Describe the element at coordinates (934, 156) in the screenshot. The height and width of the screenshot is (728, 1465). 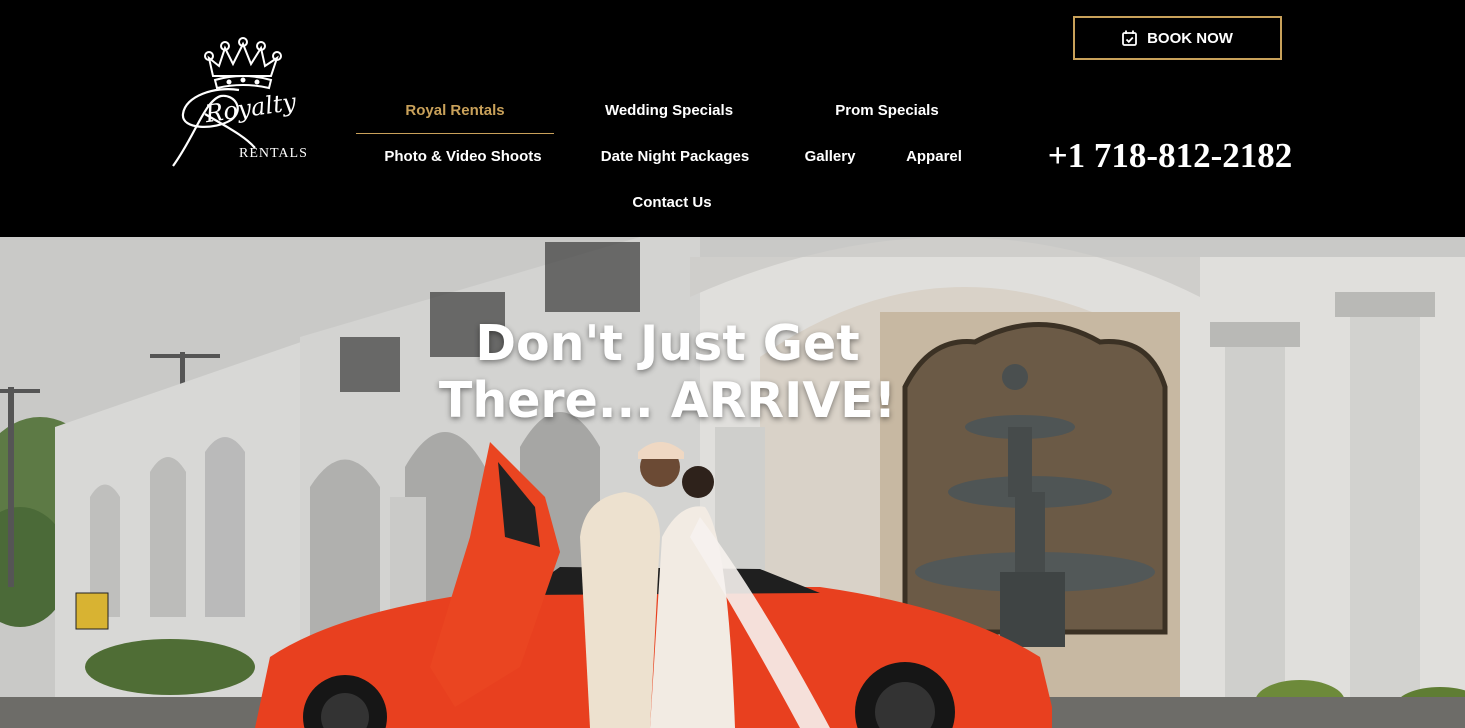
I see `nav-apparel: Apparel` at that location.